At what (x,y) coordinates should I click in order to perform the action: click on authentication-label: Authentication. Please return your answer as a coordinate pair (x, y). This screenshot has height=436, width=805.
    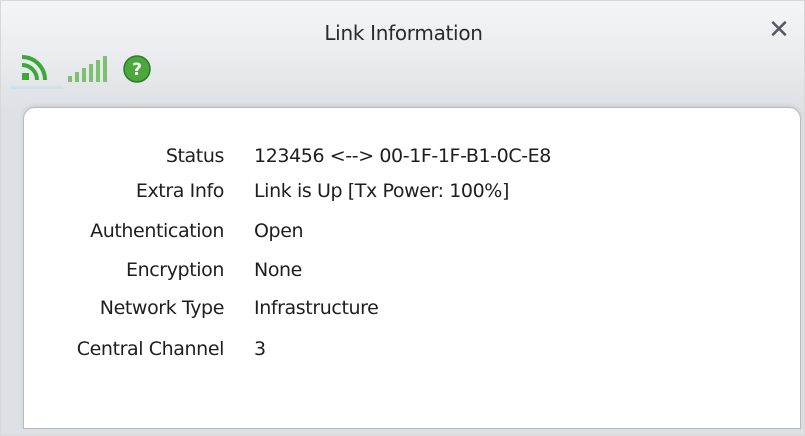
    Looking at the image, I should click on (157, 231).